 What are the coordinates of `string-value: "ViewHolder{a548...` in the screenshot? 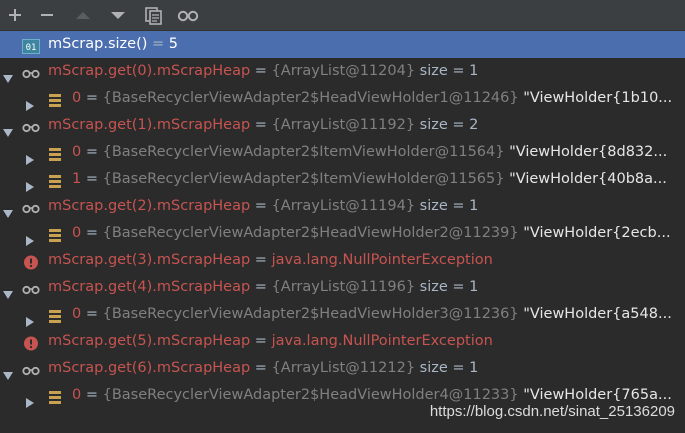 It's located at (595, 314).